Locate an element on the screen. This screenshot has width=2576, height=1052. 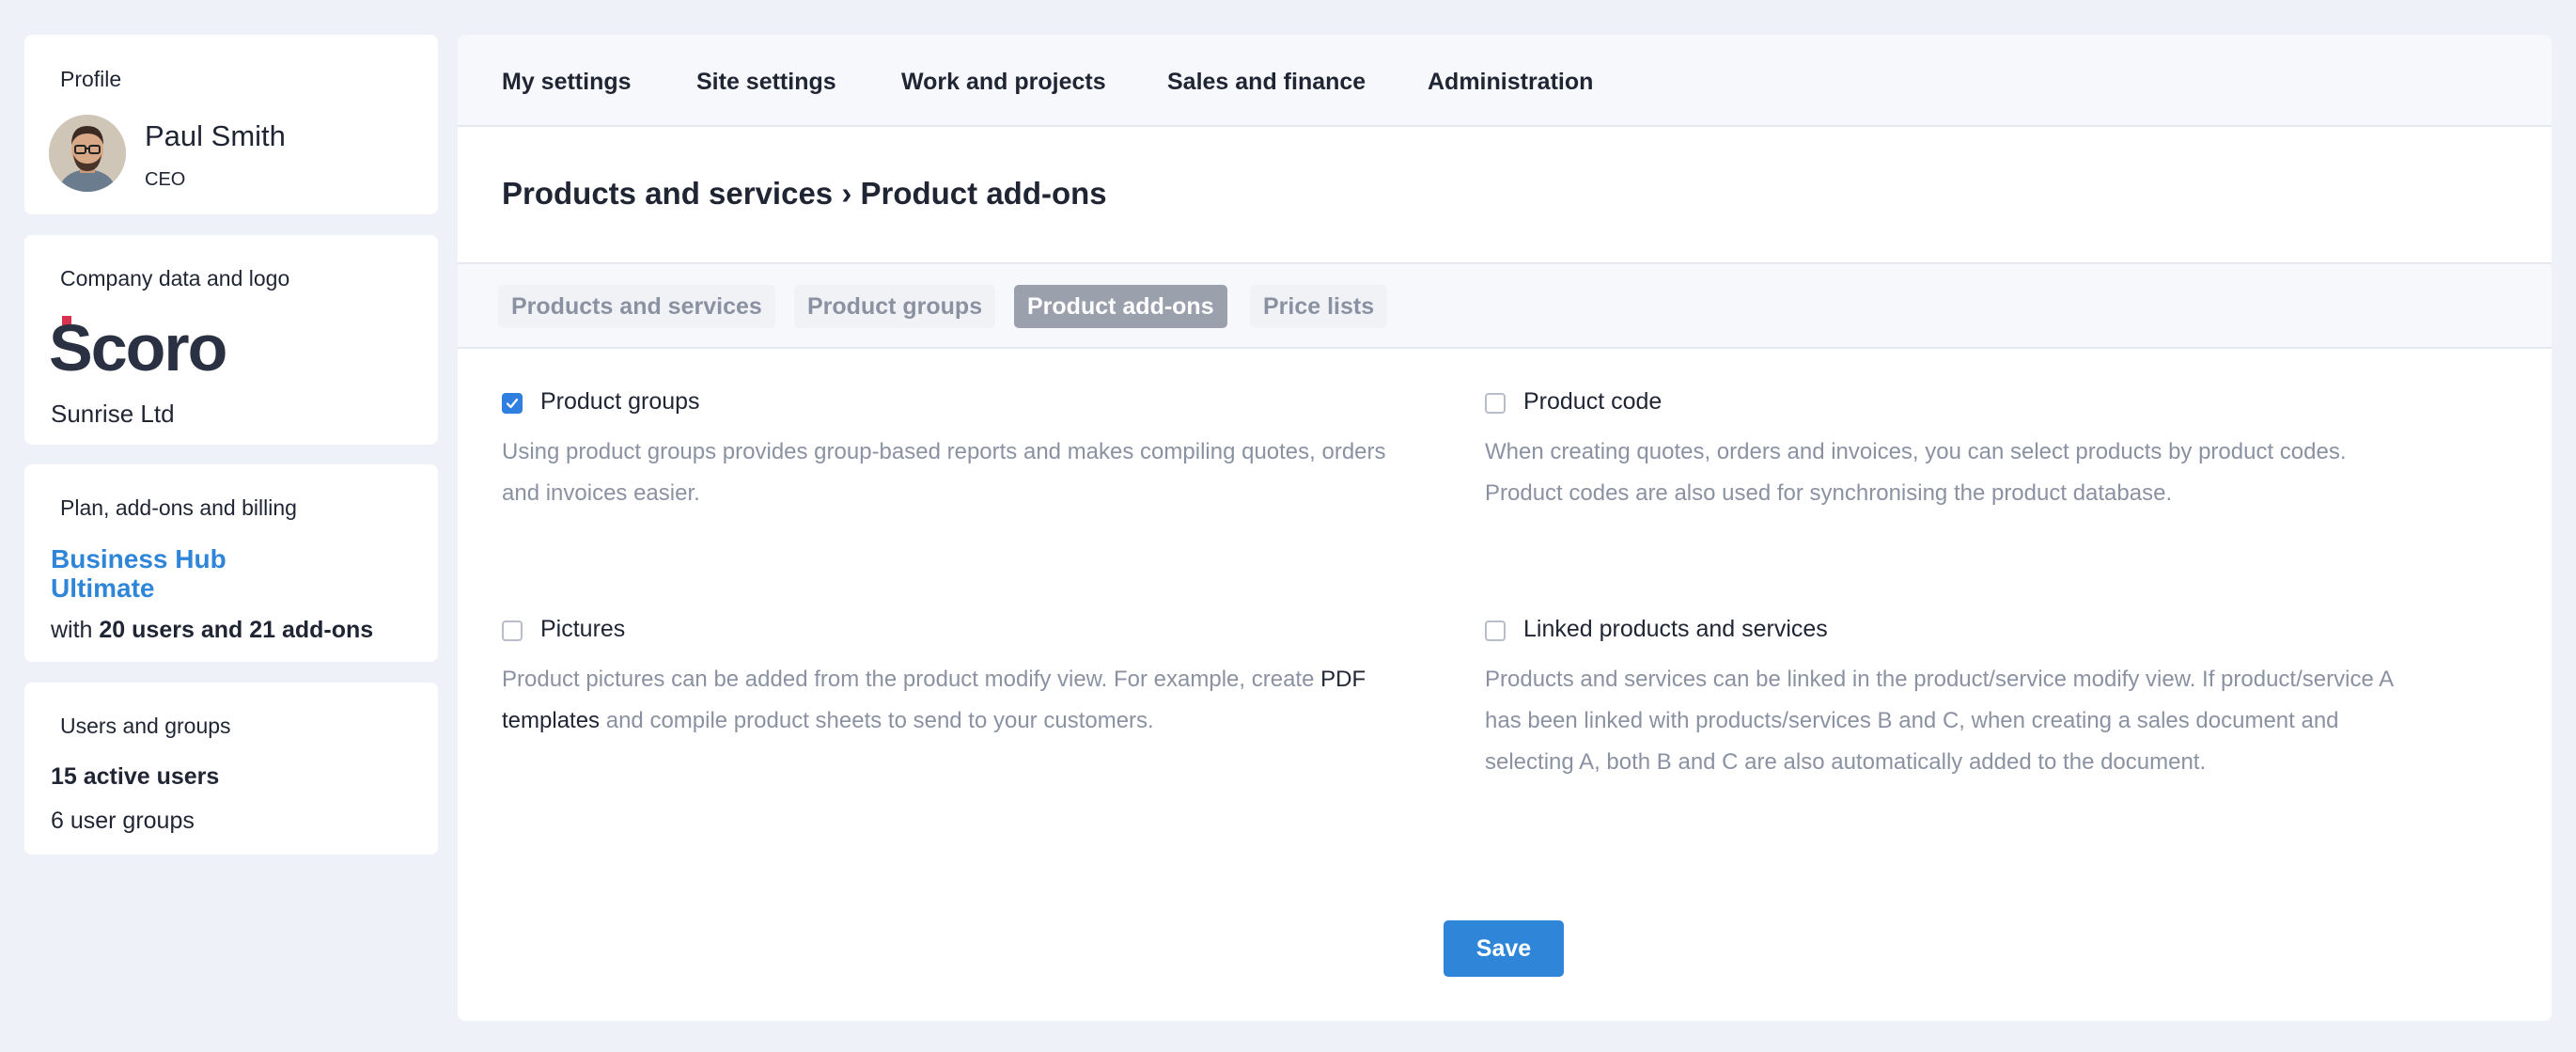
plan-name-line1: Business Hub is located at coordinates (138, 558).